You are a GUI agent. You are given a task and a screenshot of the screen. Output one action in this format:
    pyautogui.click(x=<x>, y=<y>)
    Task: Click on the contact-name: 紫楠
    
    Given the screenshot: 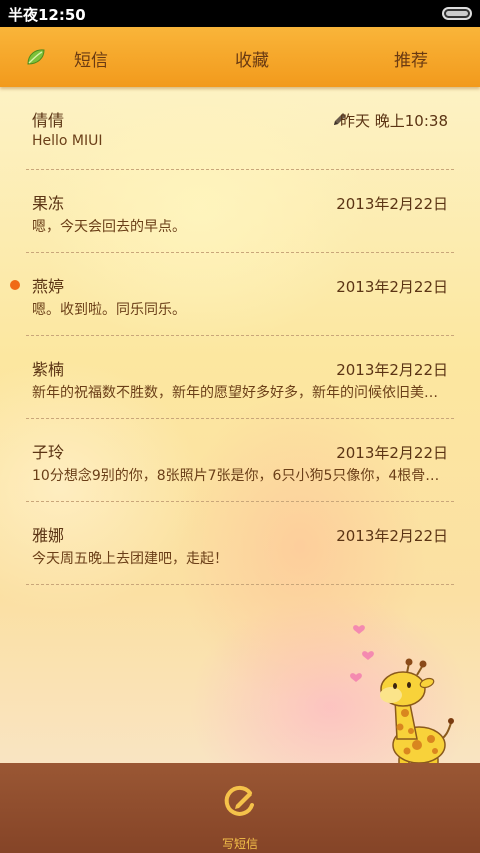 What is the action you would take?
    pyautogui.click(x=48, y=369)
    